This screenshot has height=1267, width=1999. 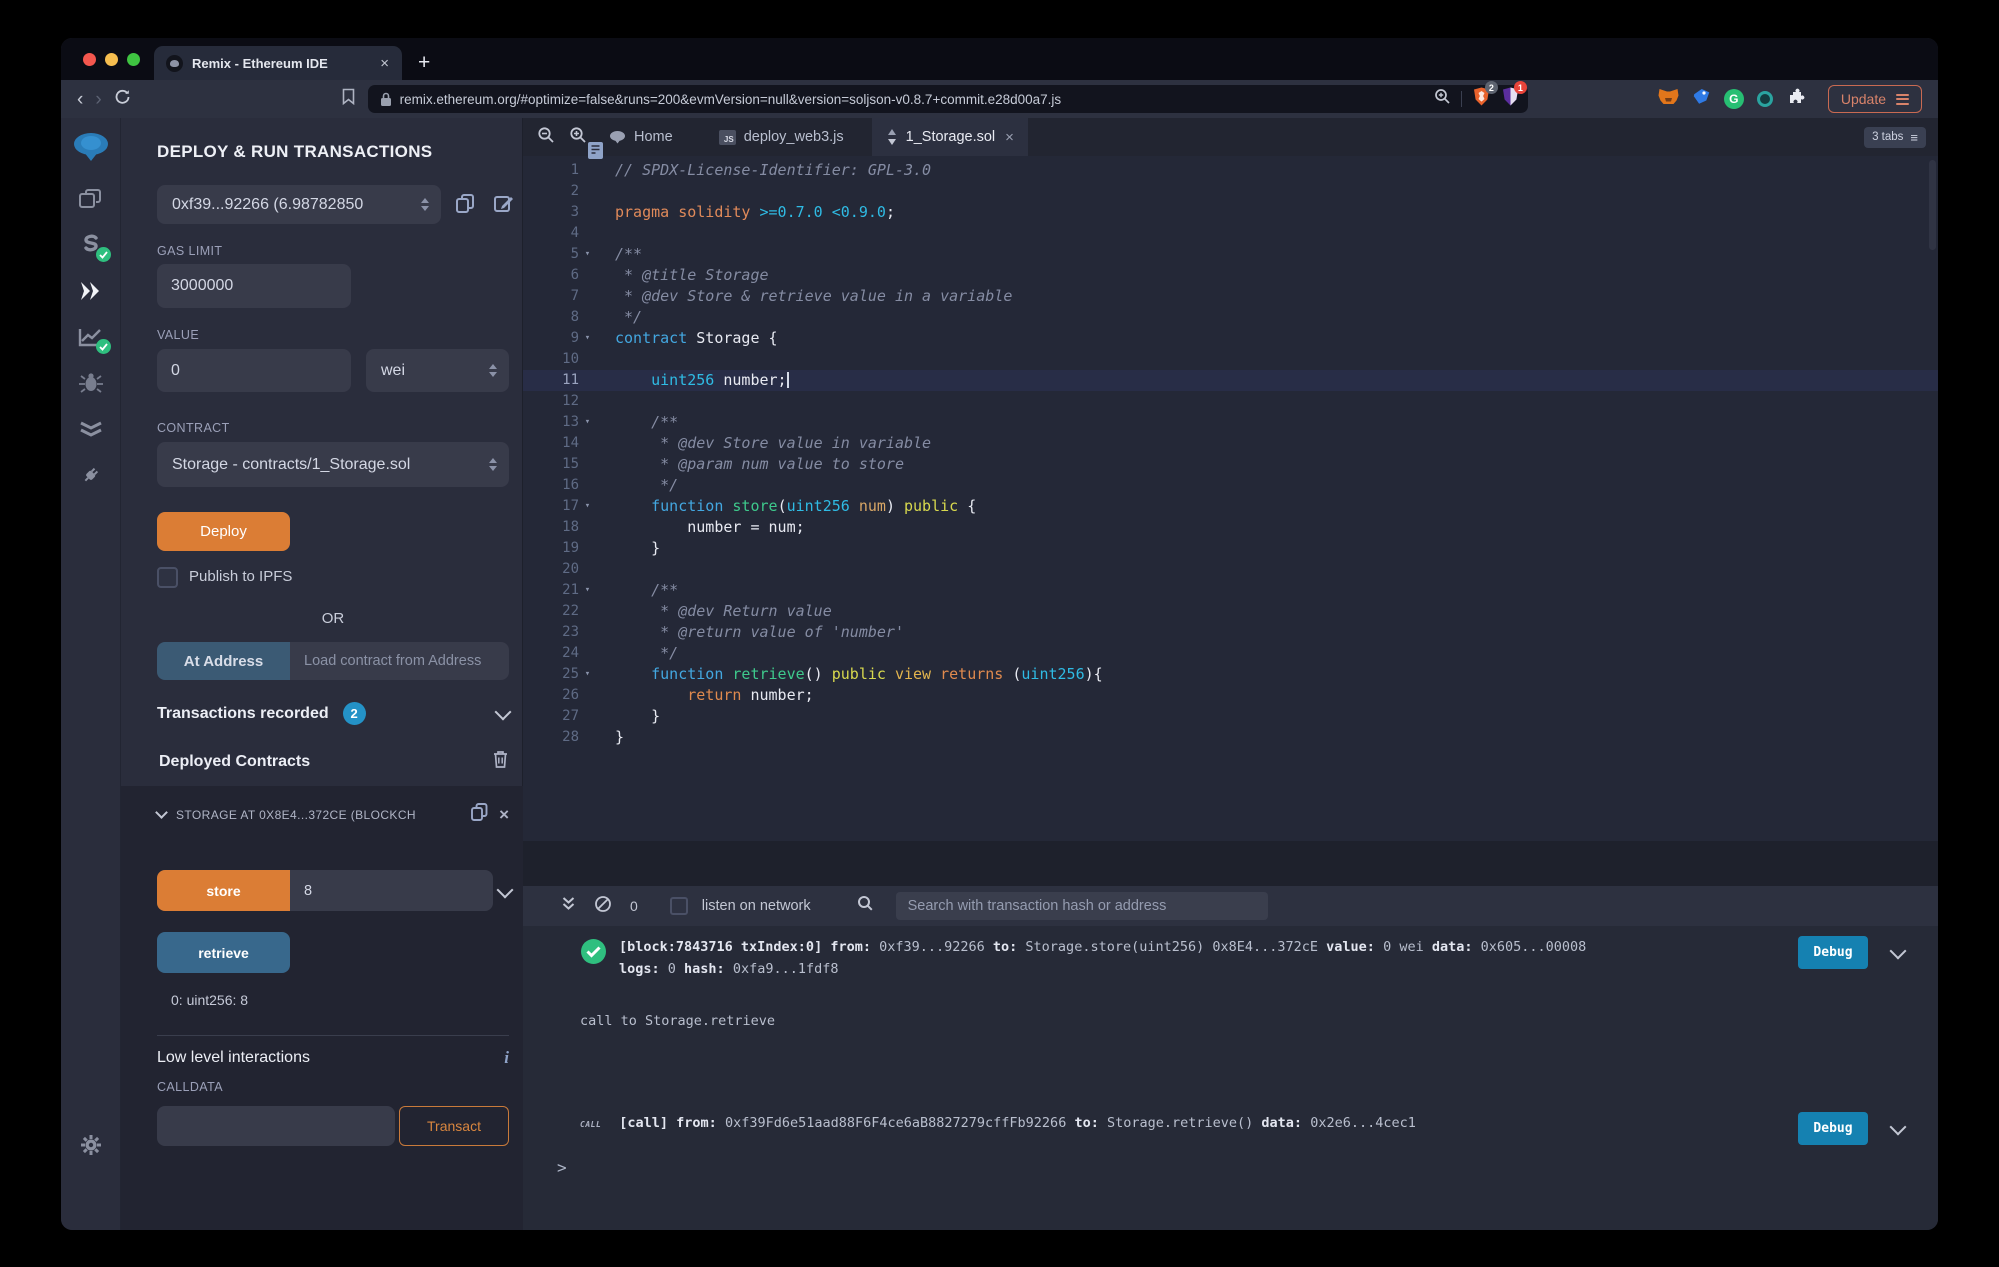 I want to click on plugin-manager-icon, so click(x=91, y=475).